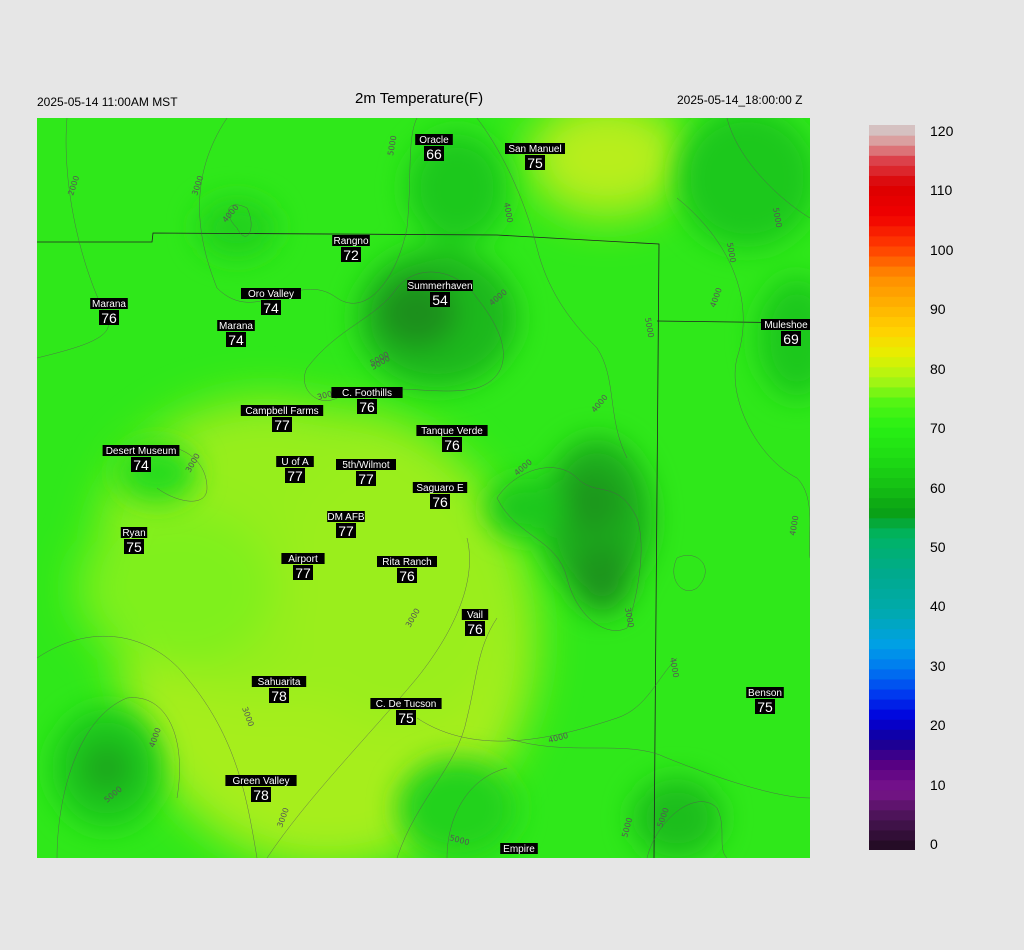 This screenshot has height=950, width=1024. I want to click on colorbar-tick-label: 30, so click(938, 665).